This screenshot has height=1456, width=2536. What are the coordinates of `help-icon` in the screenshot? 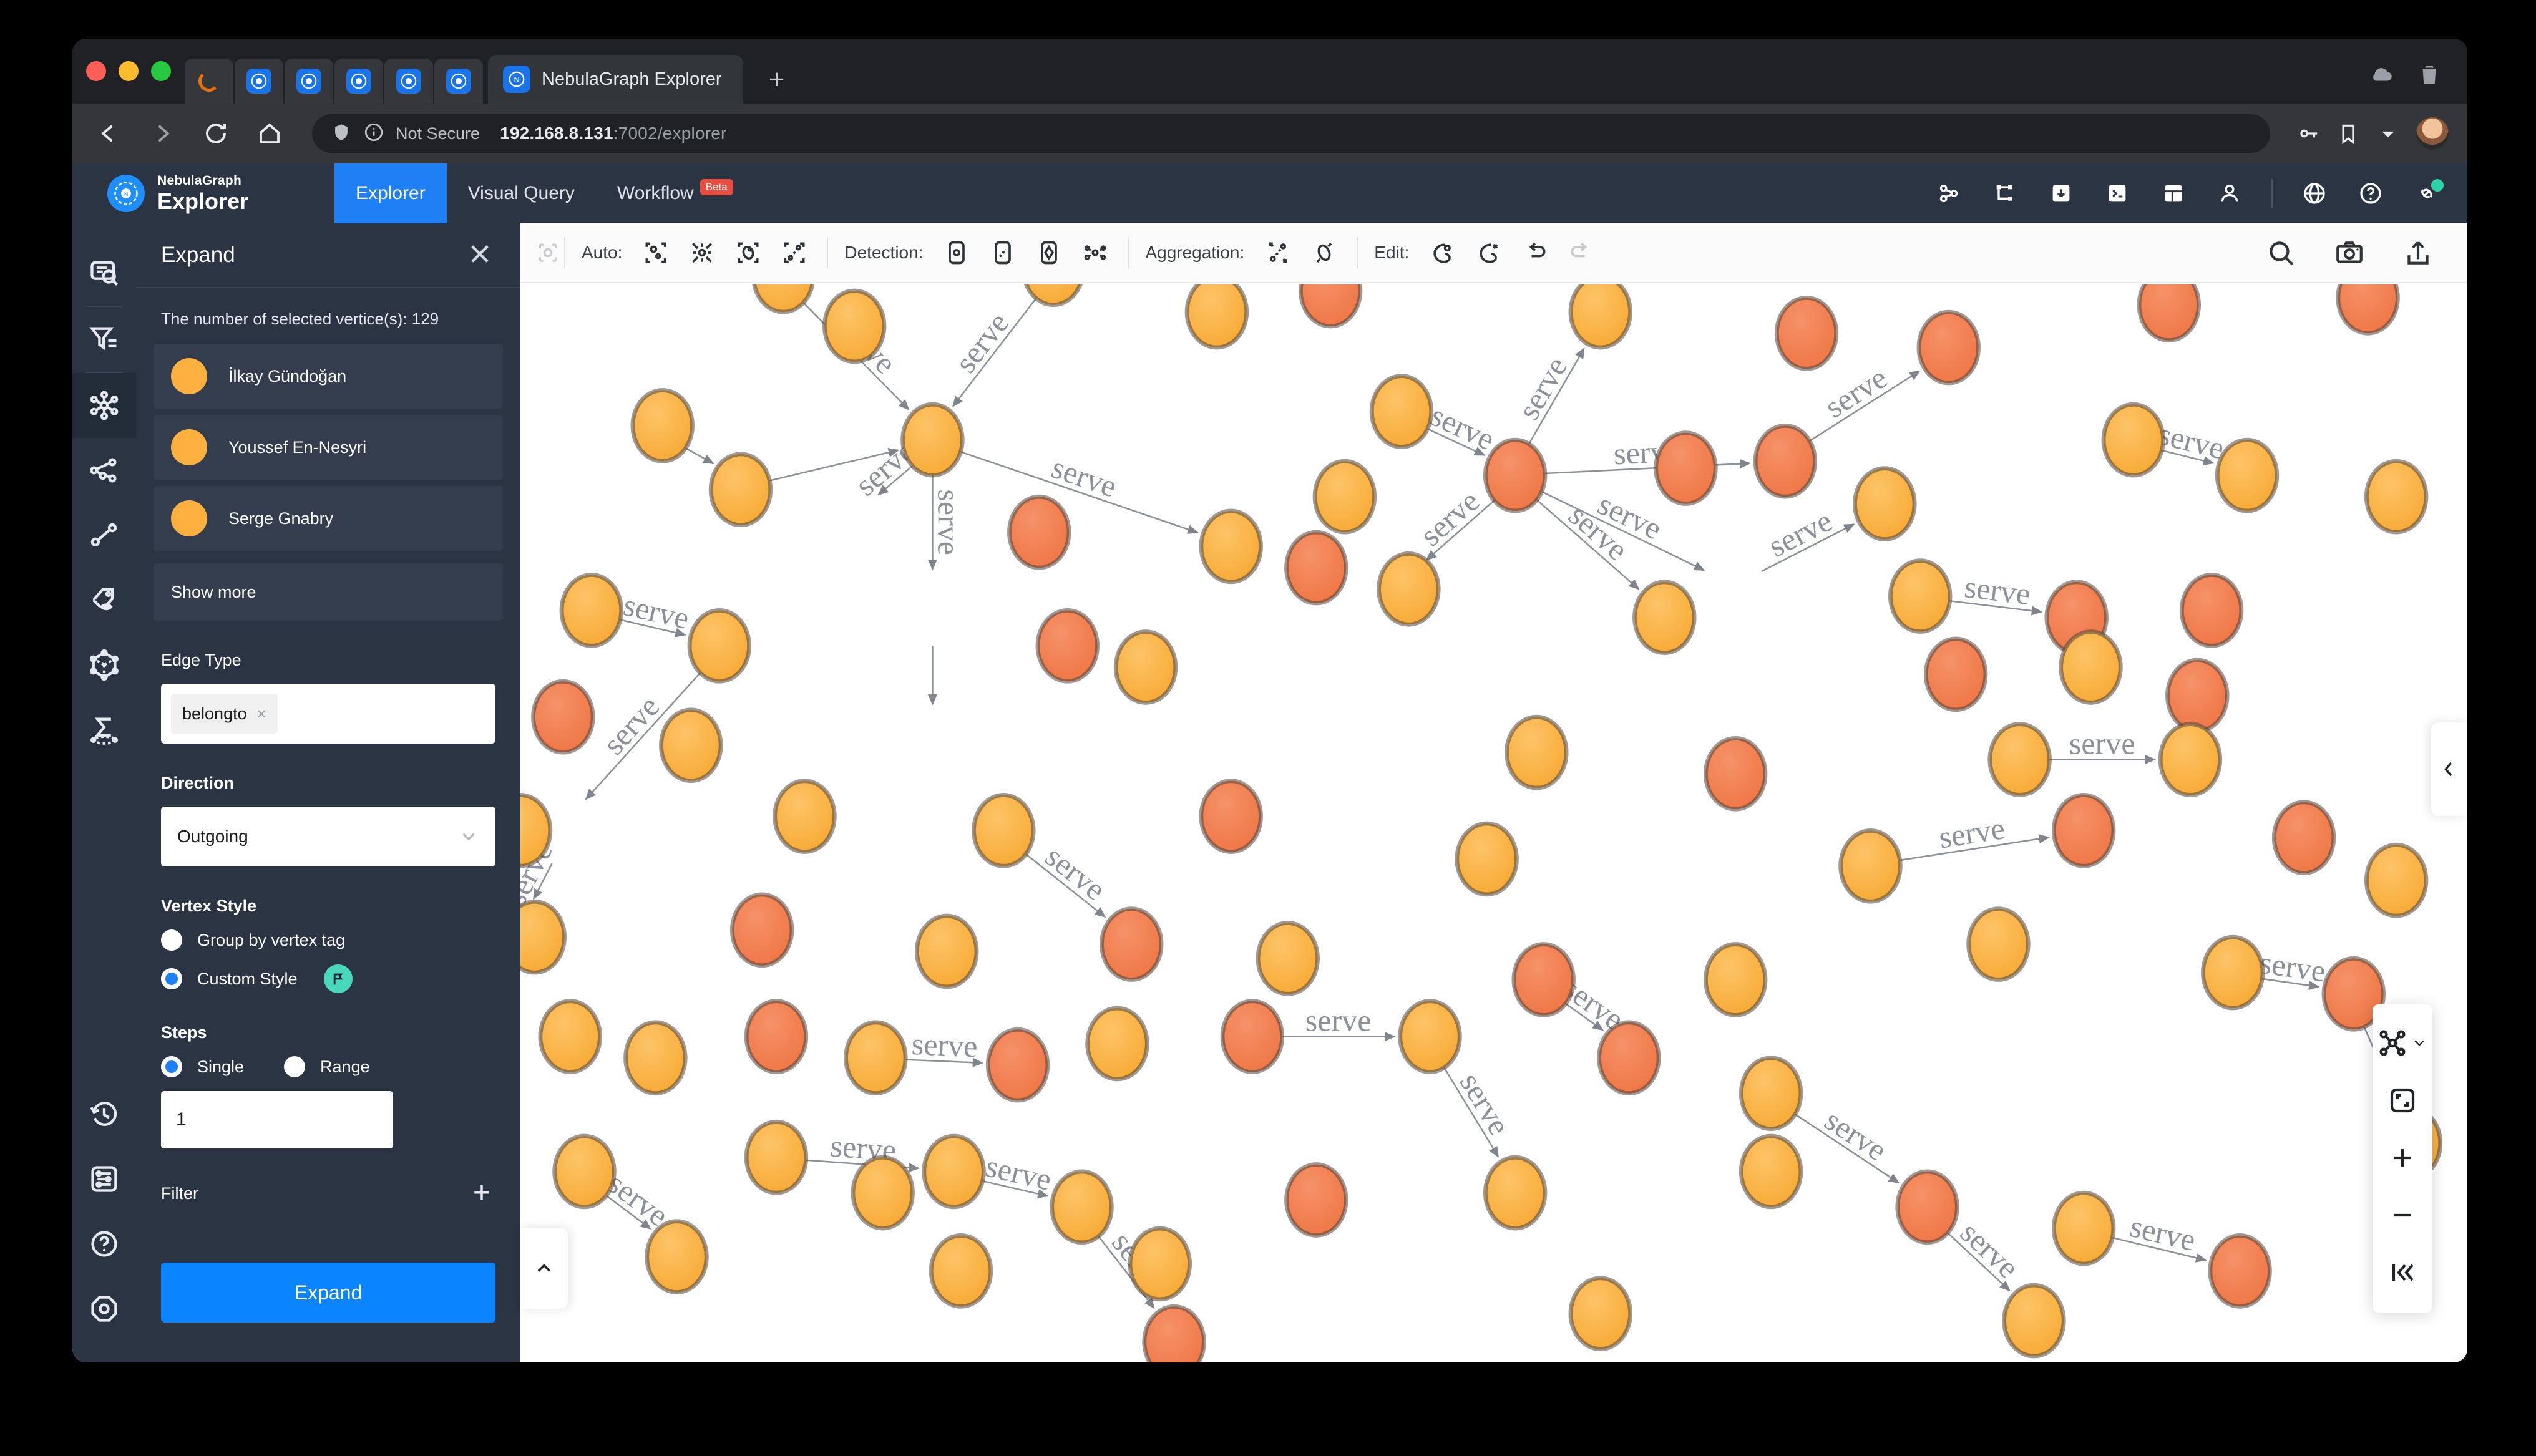 It's located at (2370, 194).